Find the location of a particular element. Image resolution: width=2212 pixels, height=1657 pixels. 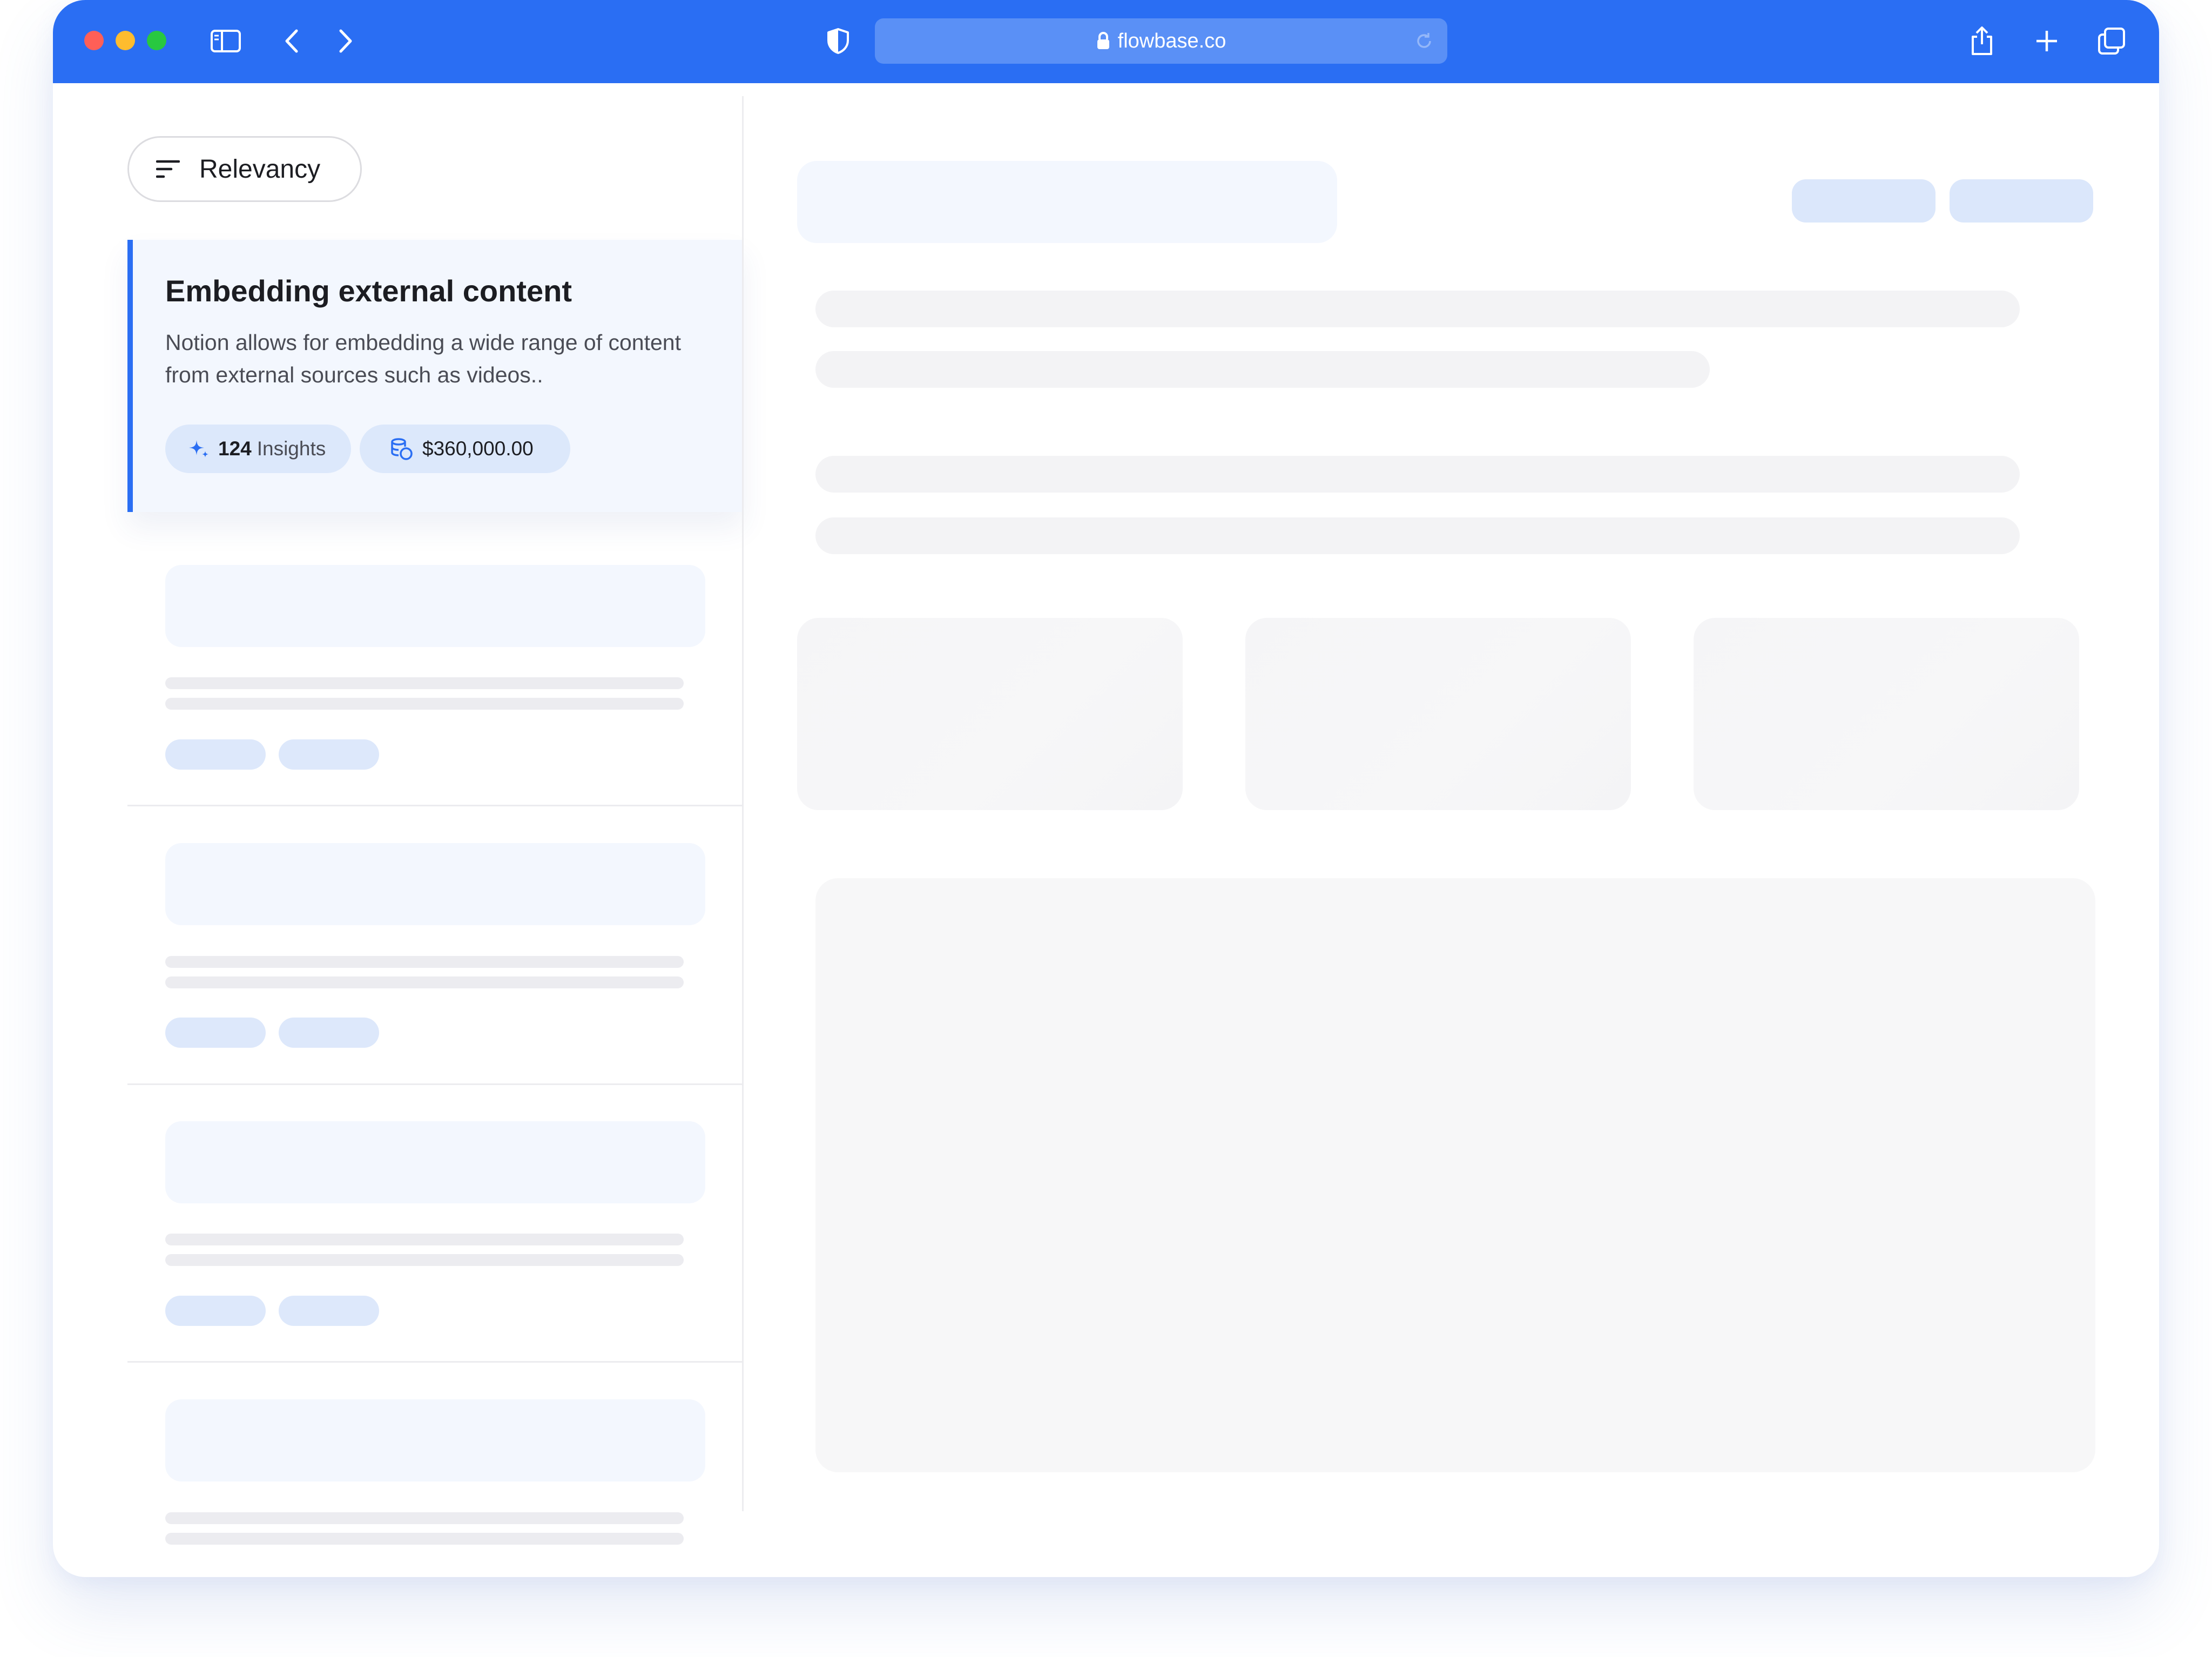

chevron-left-icon is located at coordinates (291, 41).